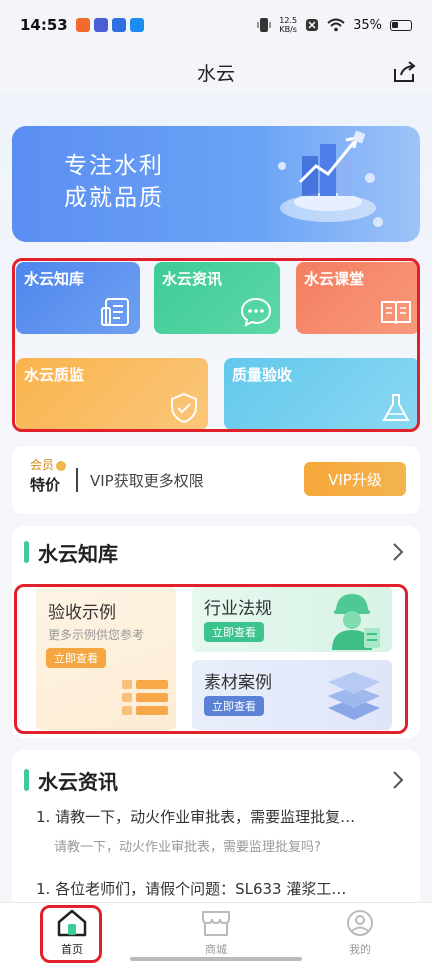 The width and height of the screenshot is (432, 964). What do you see at coordinates (288, 20) in the screenshot?
I see `network-speed-value: 12.5` at bounding box center [288, 20].